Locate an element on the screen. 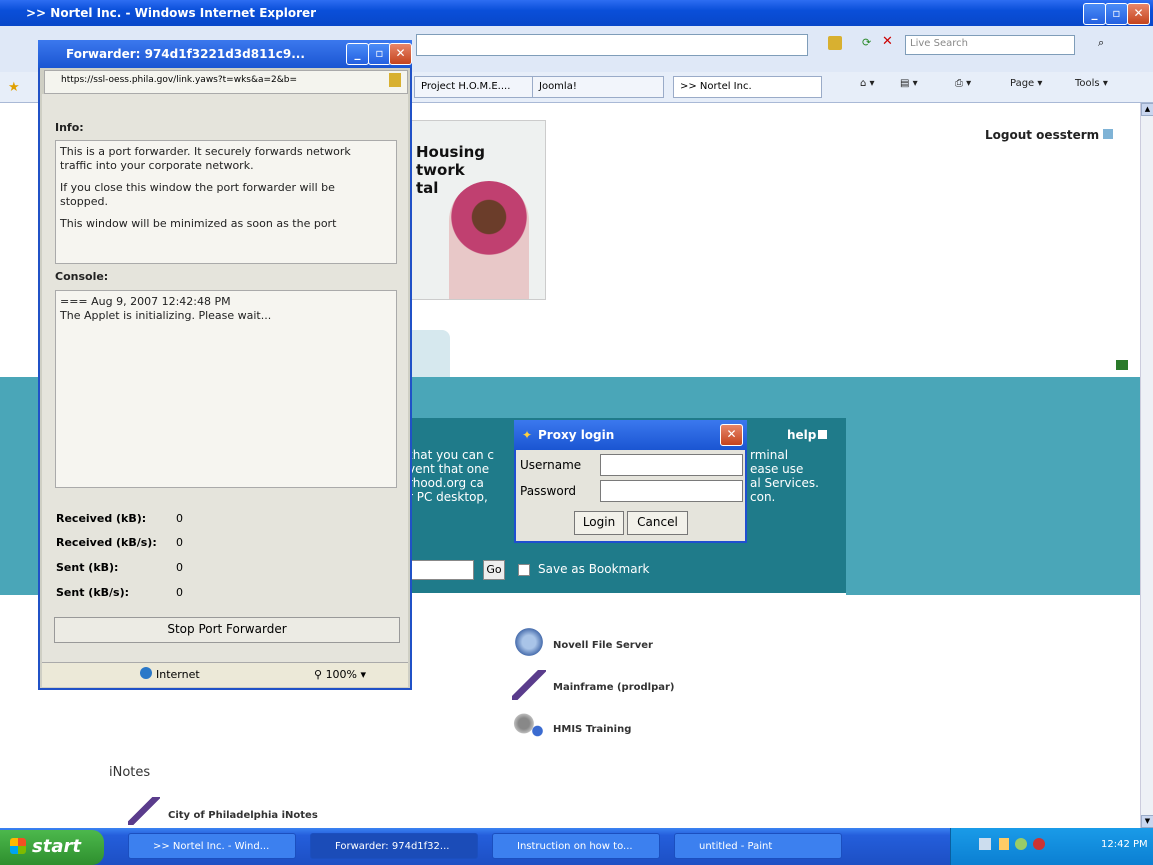 This screenshot has width=1153, height=865. notes-heading: iNotes is located at coordinates (130, 772).